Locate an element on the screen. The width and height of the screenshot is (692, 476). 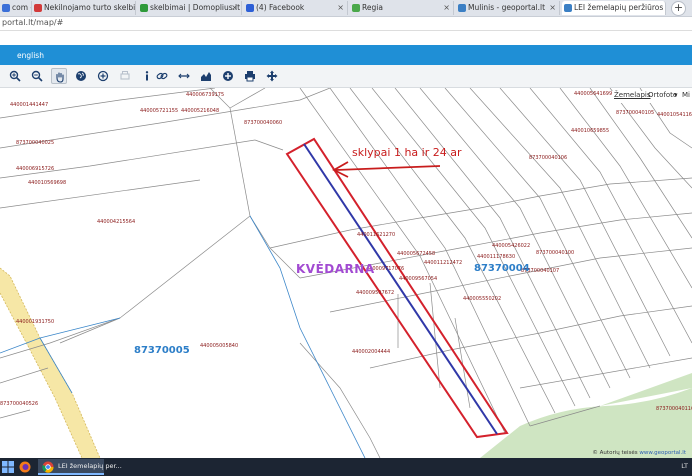
parcel-label: 440009507672 is located at coordinates (375, 293).